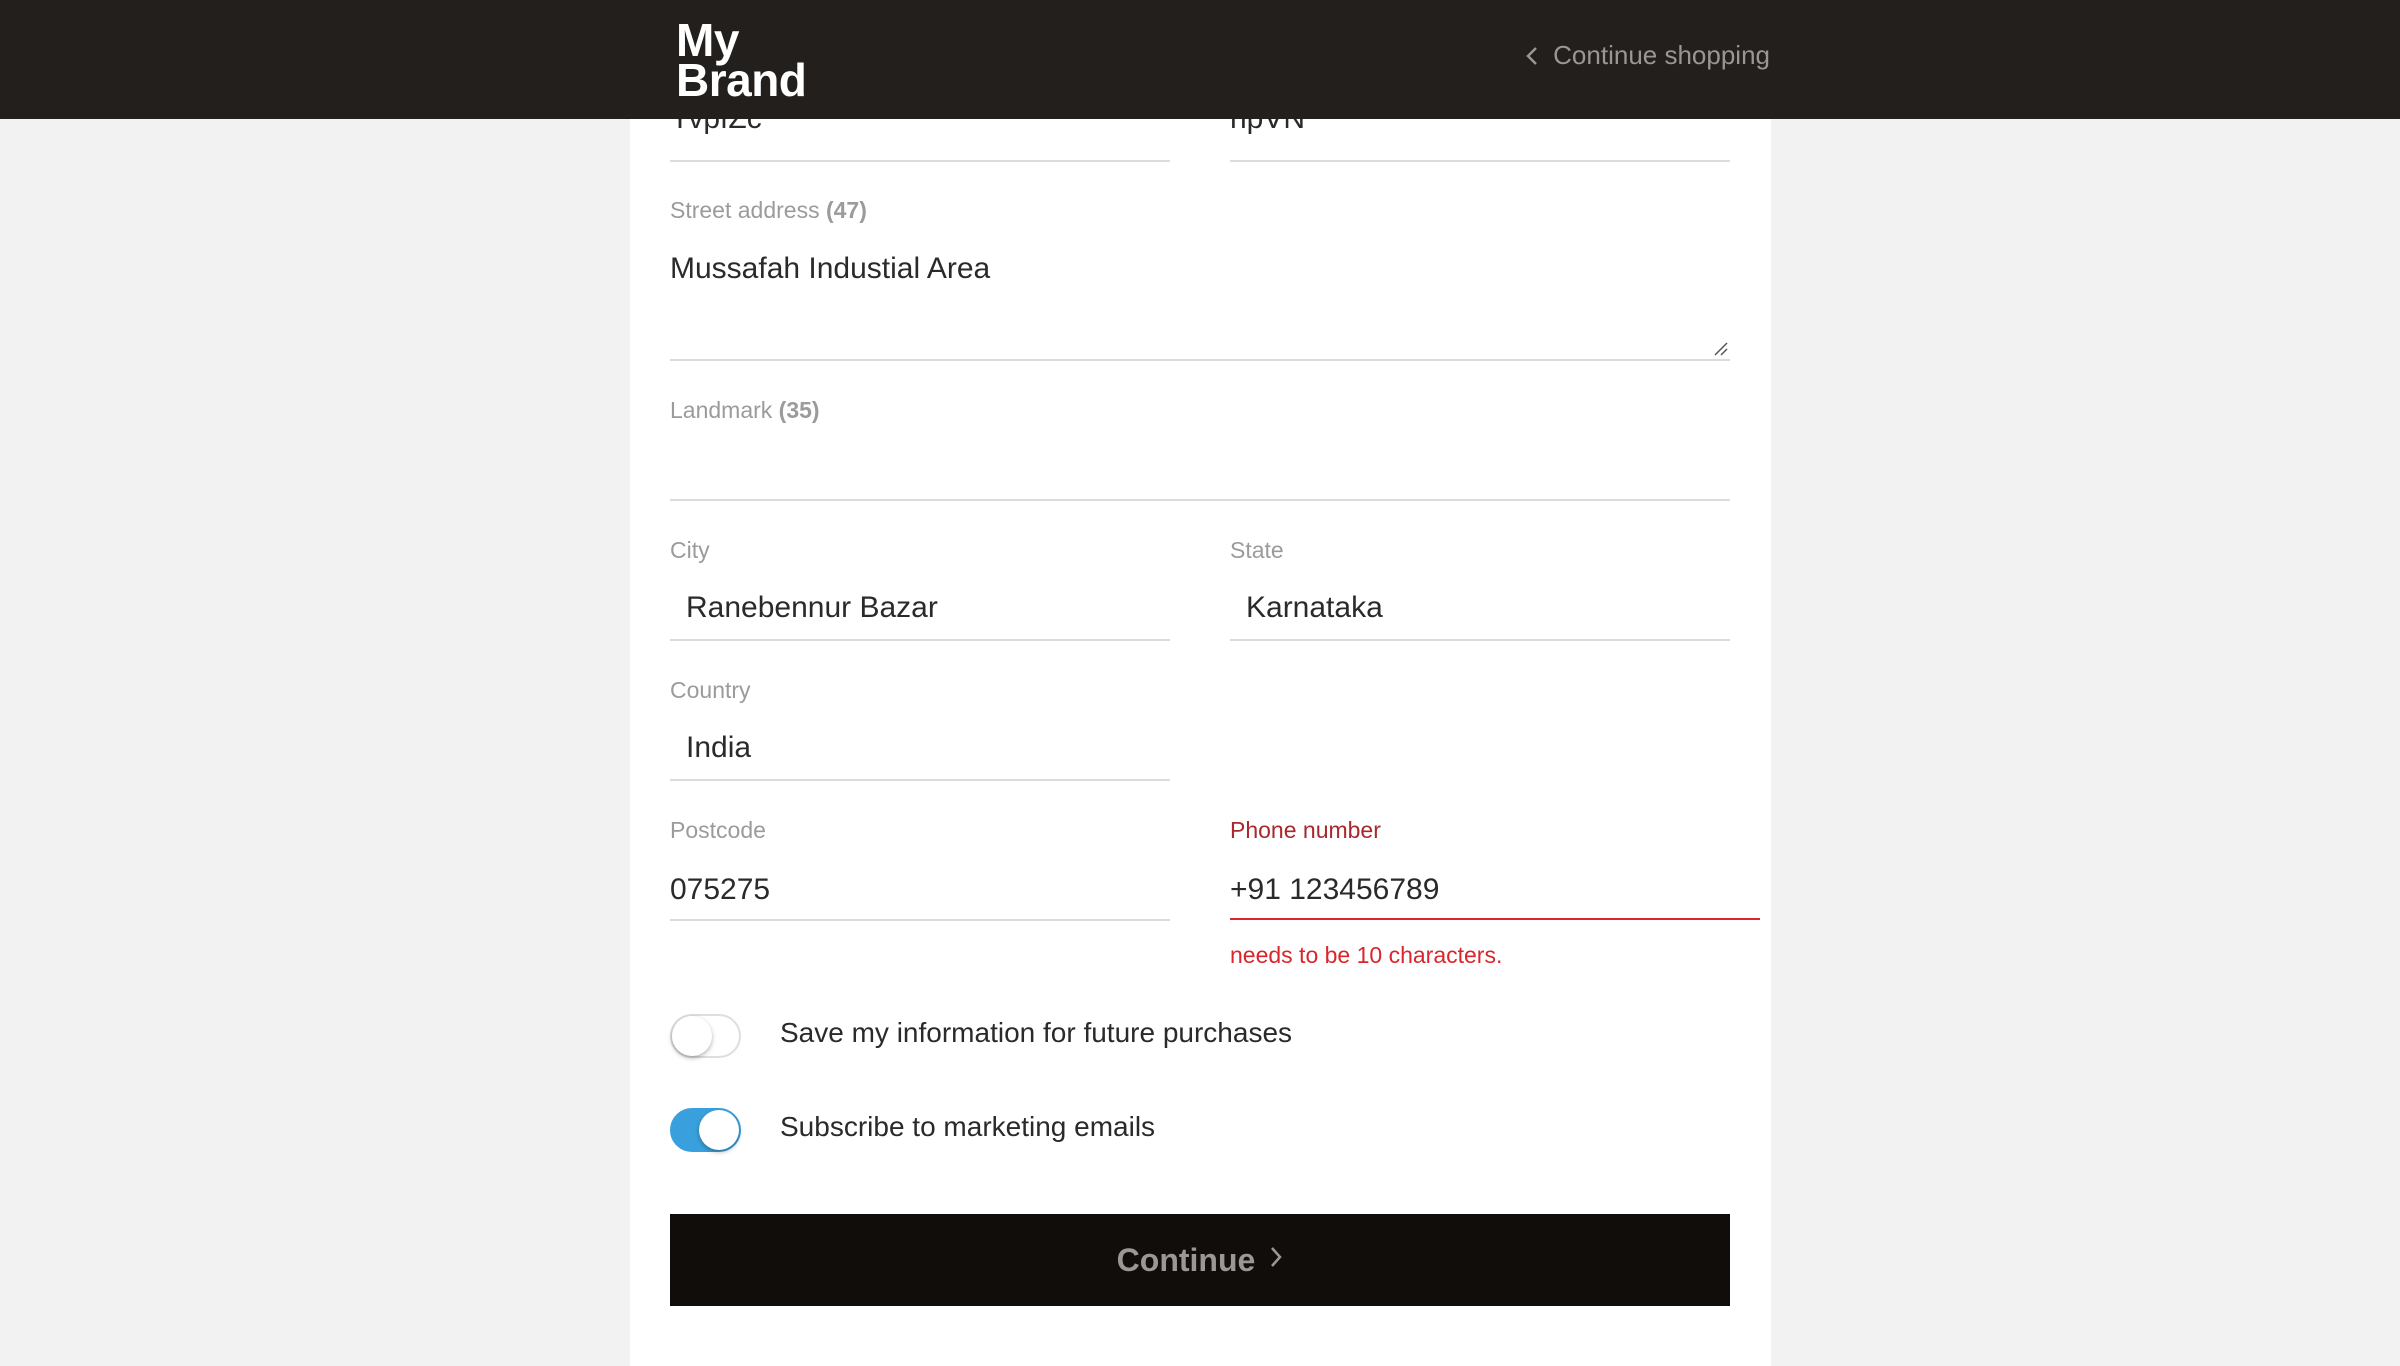  I want to click on city-underline, so click(920, 640).